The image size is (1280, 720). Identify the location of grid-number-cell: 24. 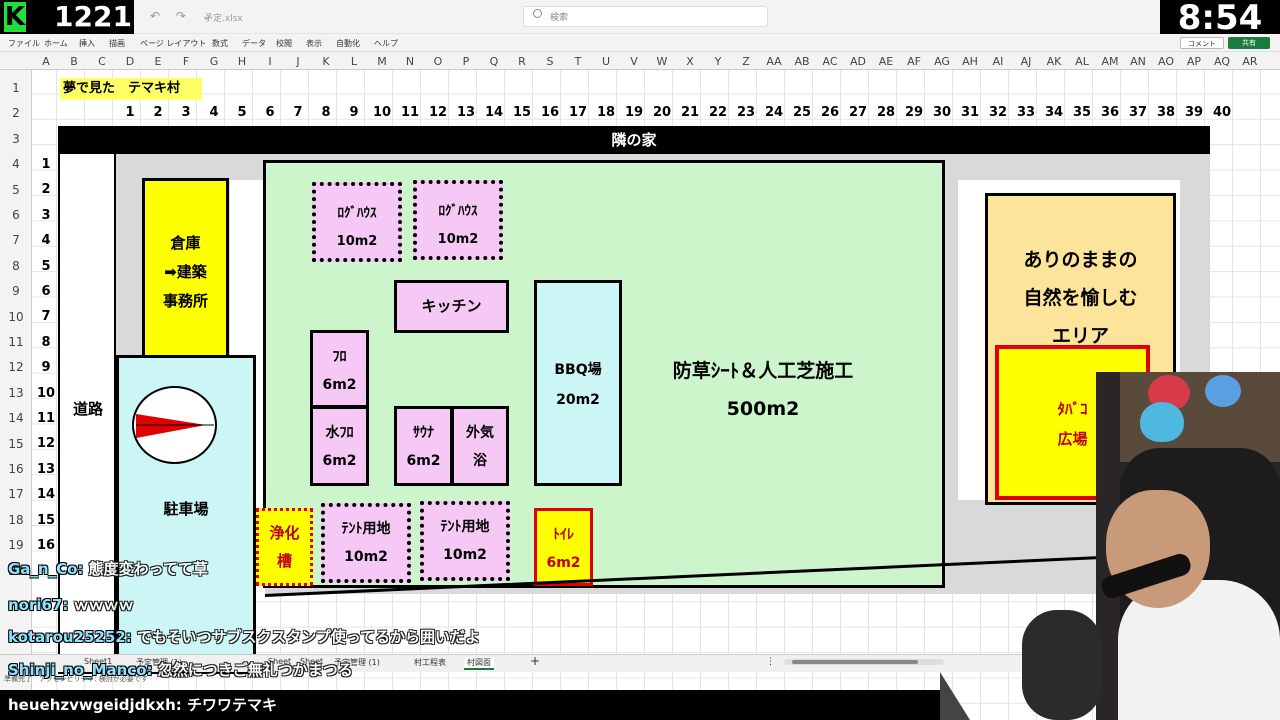
(774, 112).